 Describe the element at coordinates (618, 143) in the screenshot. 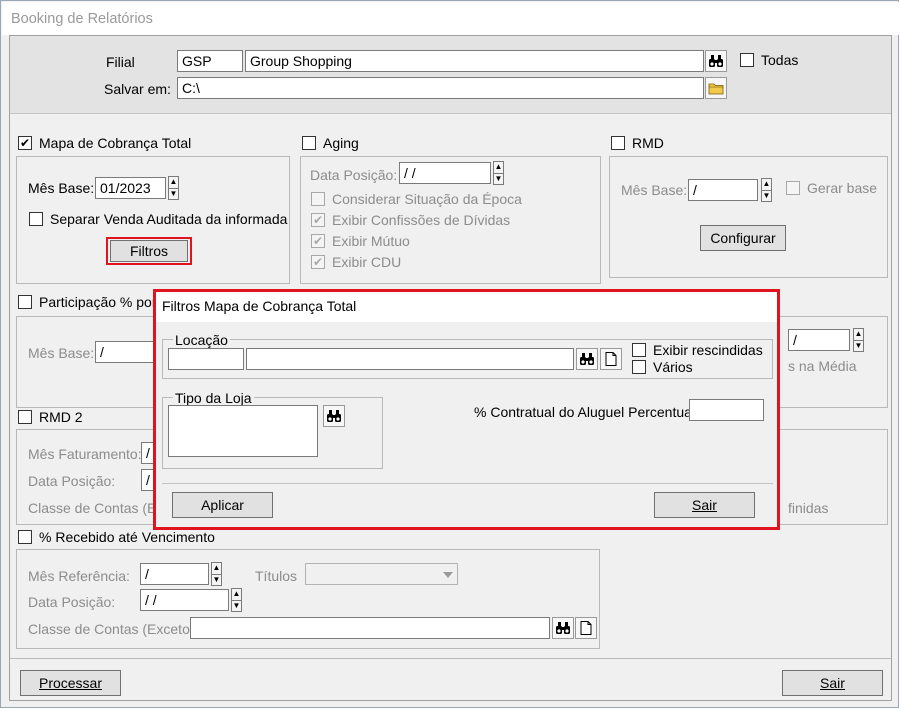

I see `rmd-checkbox` at that location.